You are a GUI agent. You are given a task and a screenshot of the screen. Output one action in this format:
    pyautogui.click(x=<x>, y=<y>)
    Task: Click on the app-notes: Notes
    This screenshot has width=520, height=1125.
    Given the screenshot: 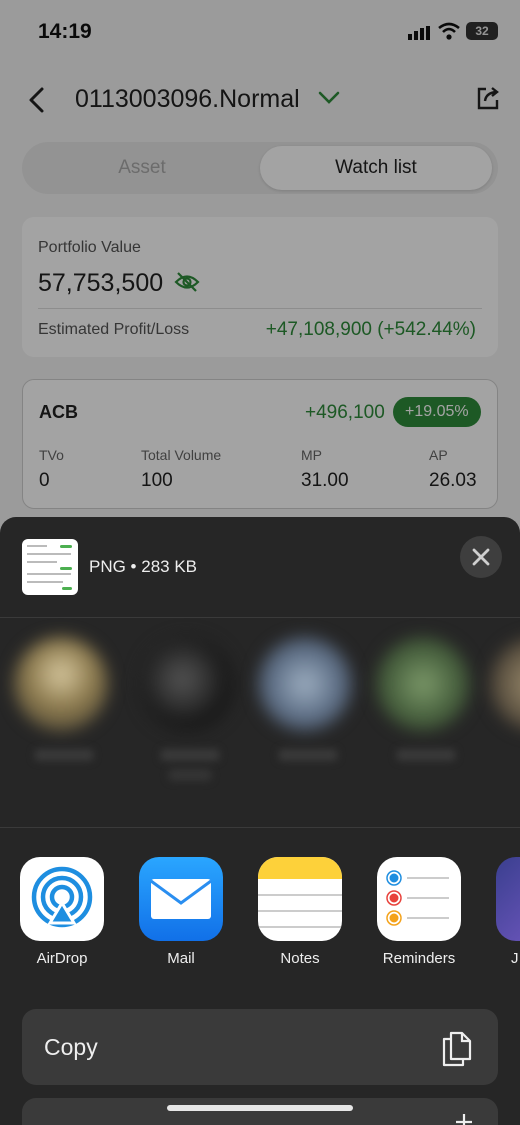 What is the action you would take?
    pyautogui.click(x=300, y=912)
    